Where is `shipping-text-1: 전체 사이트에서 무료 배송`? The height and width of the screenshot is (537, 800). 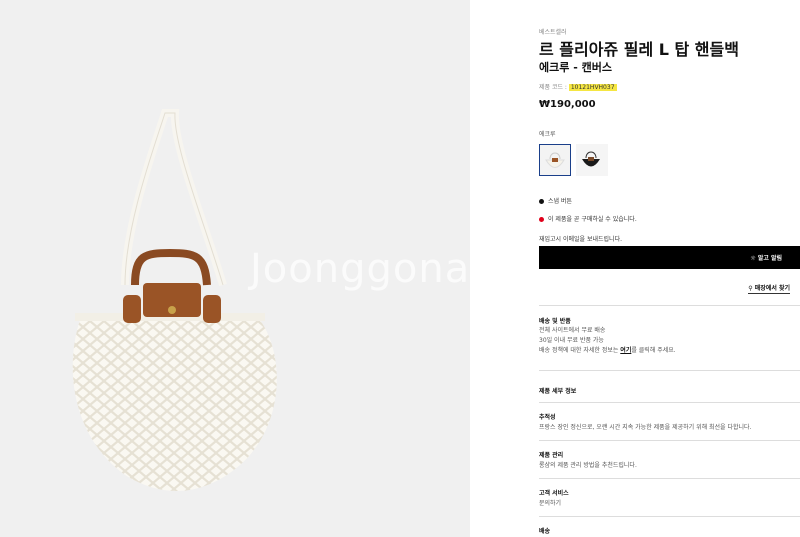
shipping-text-1: 전체 사이트에서 무료 배송 is located at coordinates (572, 330).